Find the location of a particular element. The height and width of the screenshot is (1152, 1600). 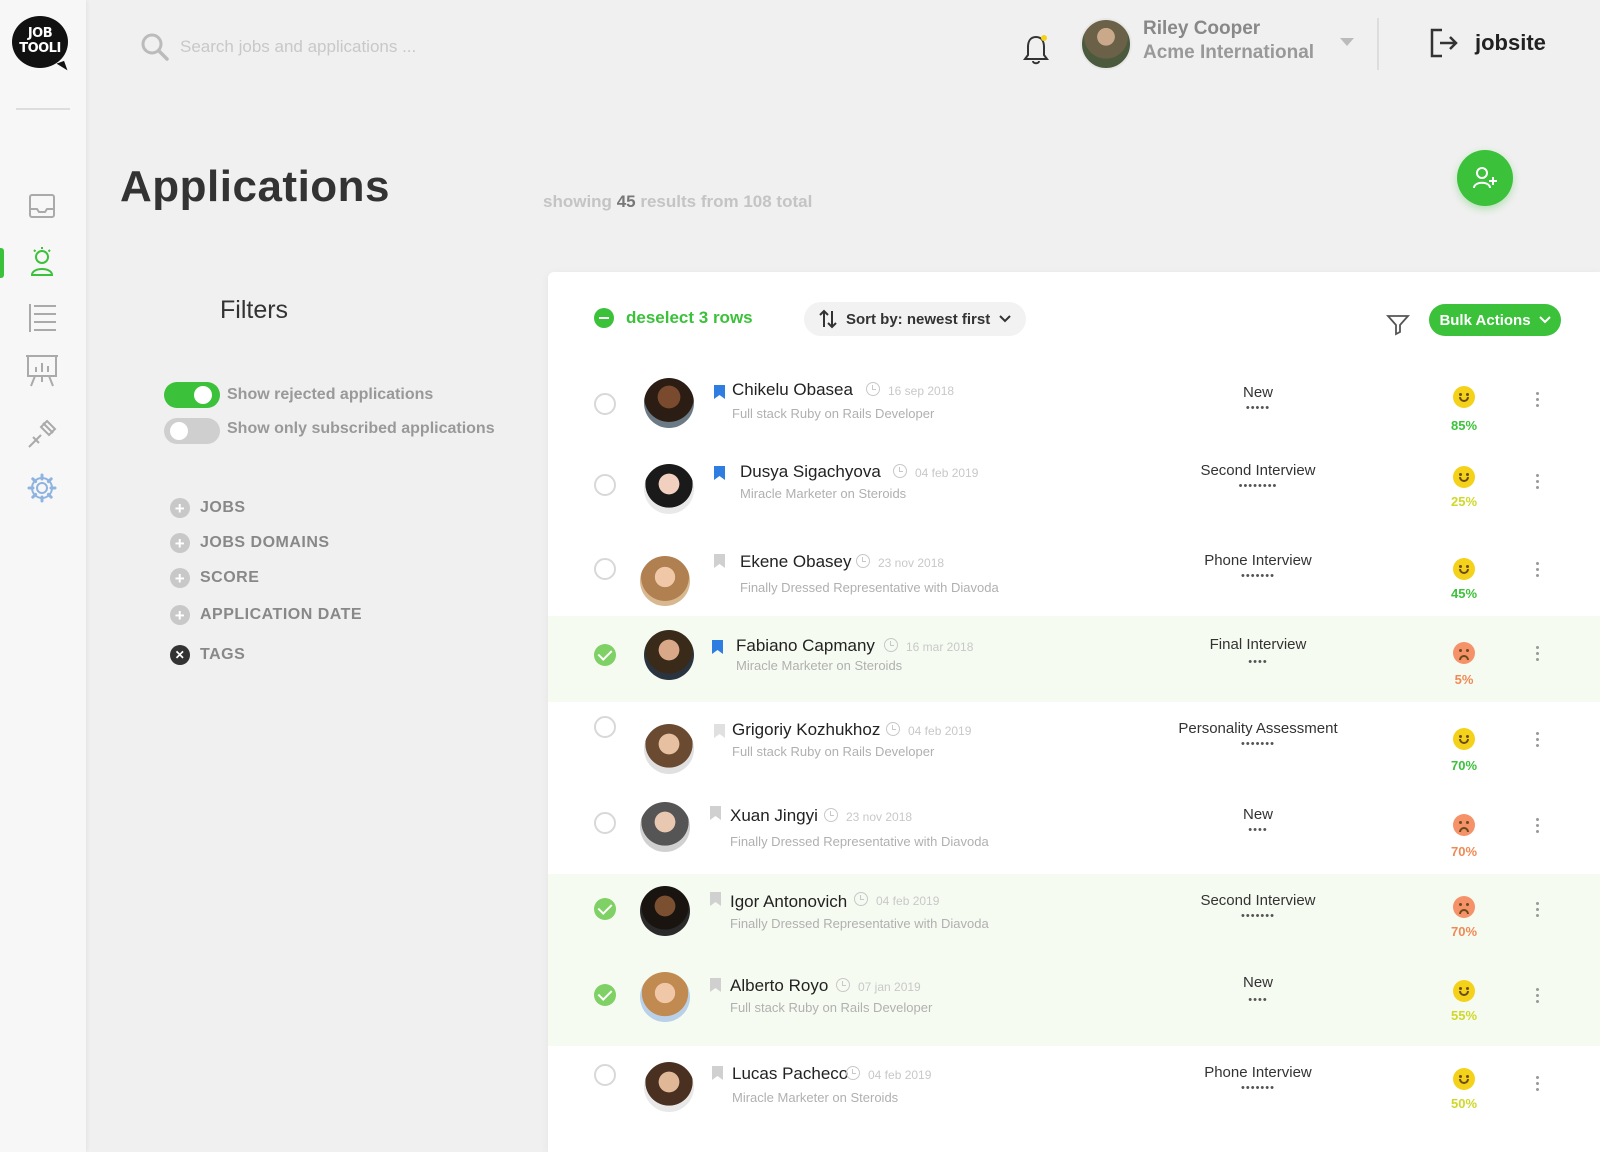

applicant-name: Fabiano Capmany is located at coordinates (805, 646).